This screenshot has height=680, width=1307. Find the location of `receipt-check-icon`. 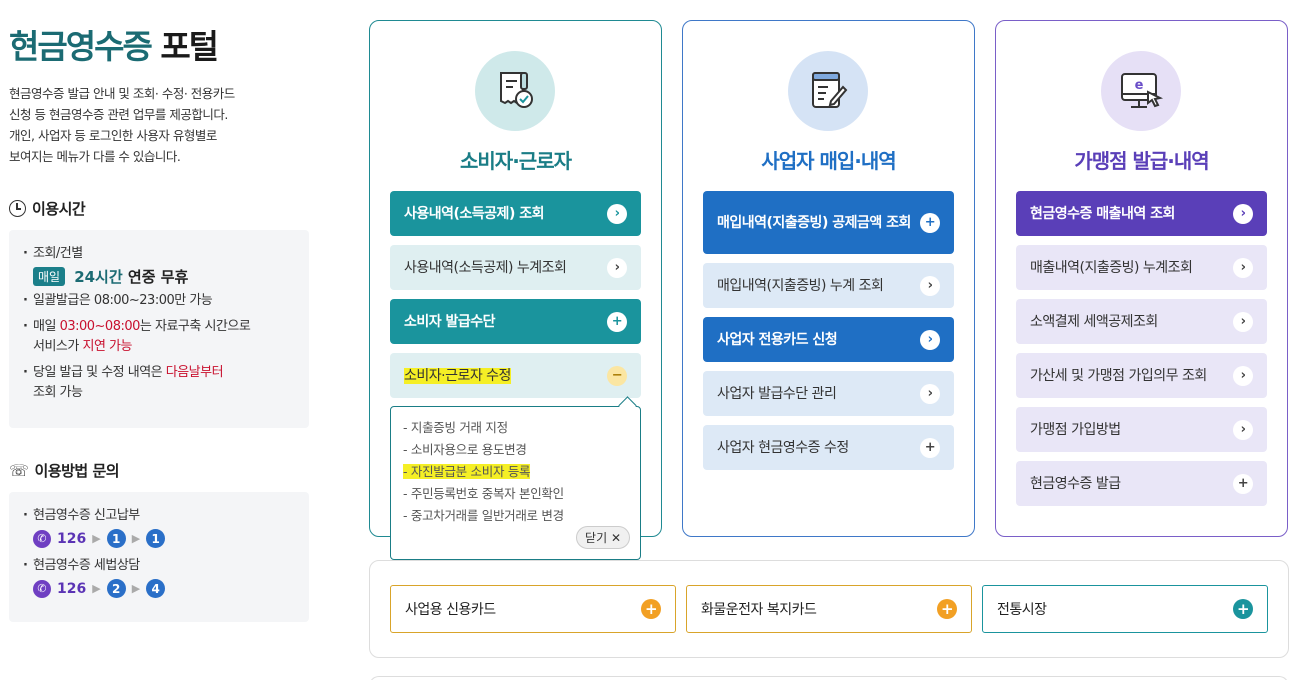

receipt-check-icon is located at coordinates (515, 91).